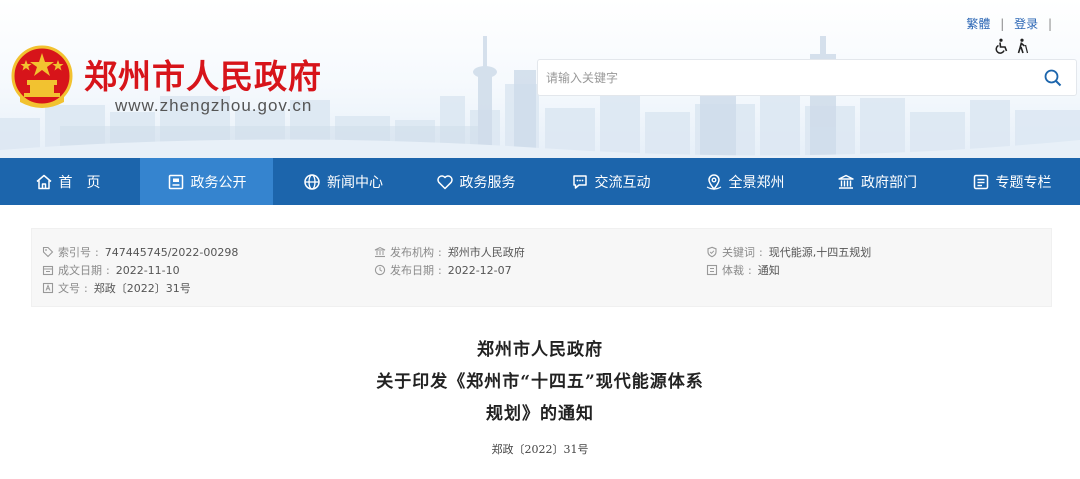 The width and height of the screenshot is (1080, 479). What do you see at coordinates (579, 181) in the screenshot?
I see `chat-icon` at bounding box center [579, 181].